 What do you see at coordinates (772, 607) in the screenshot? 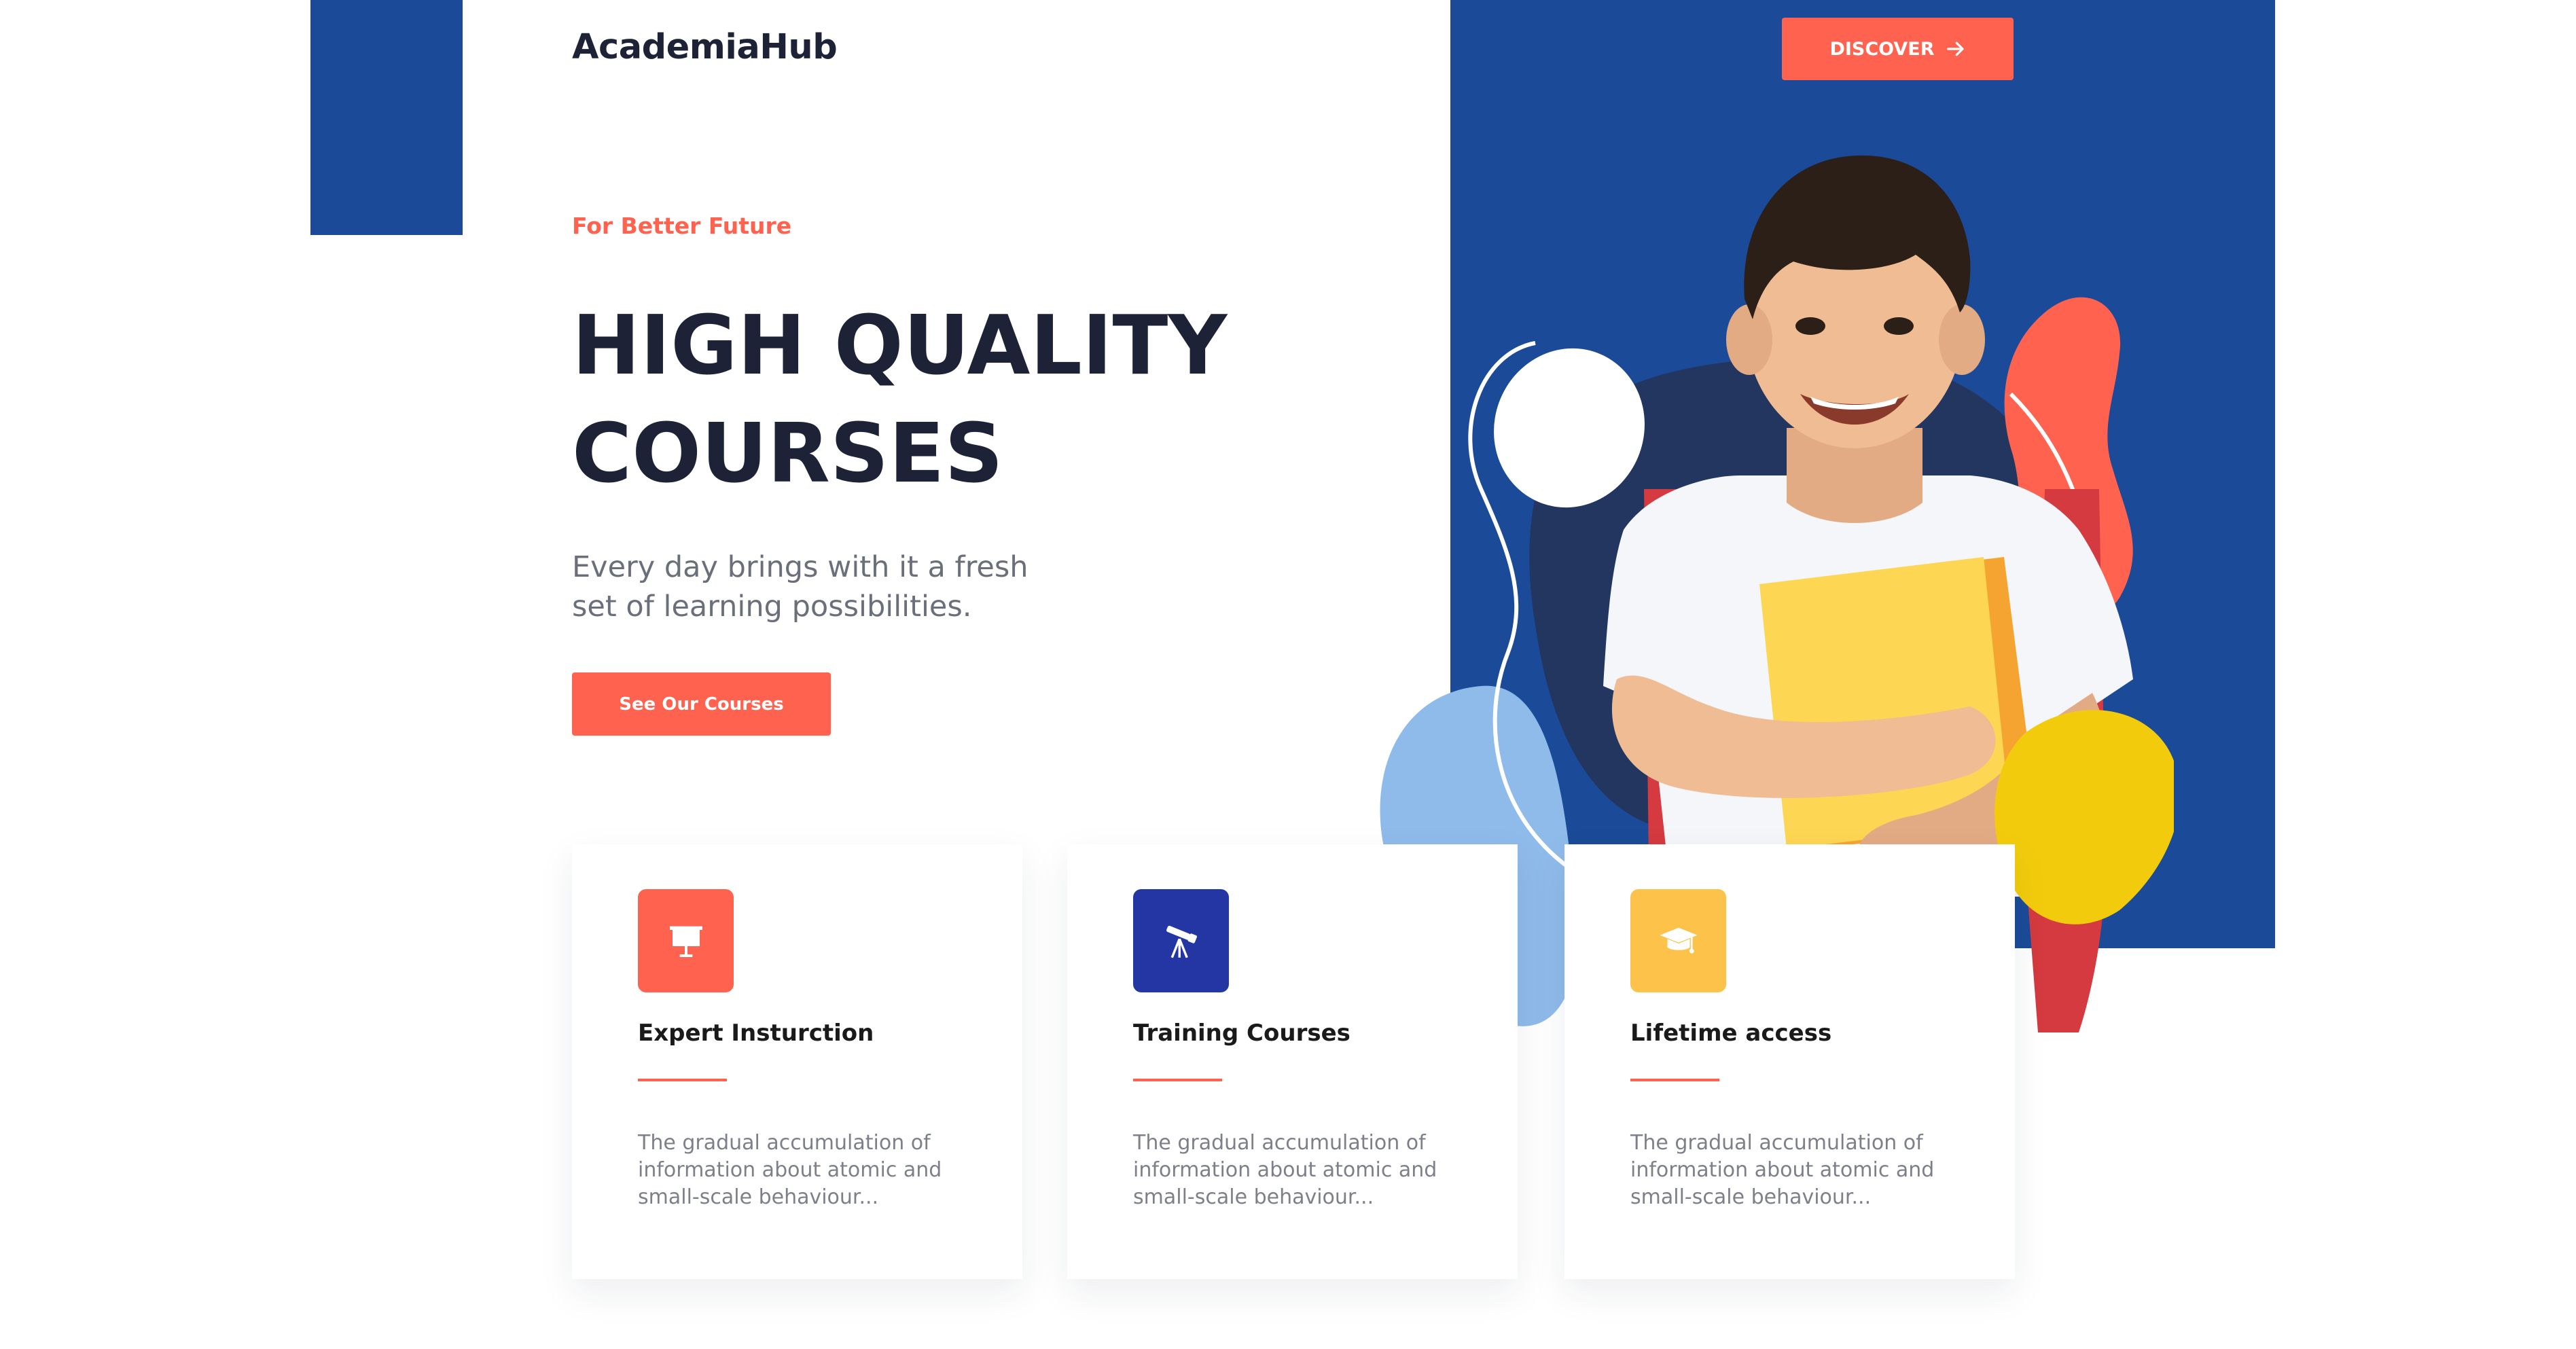
I see `subtext-line-2: set of learning possibilities.` at bounding box center [772, 607].